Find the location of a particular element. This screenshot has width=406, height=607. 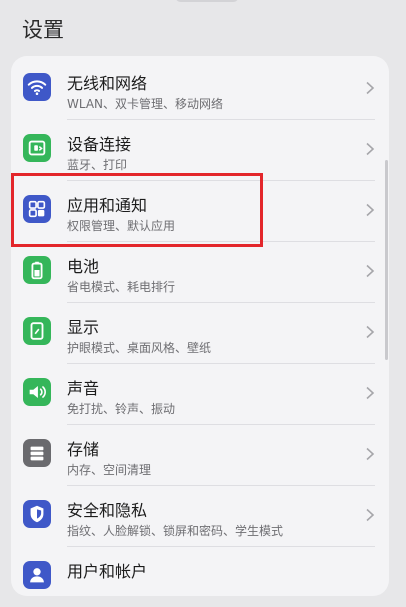

page-title: 设置 is located at coordinates (43, 30).